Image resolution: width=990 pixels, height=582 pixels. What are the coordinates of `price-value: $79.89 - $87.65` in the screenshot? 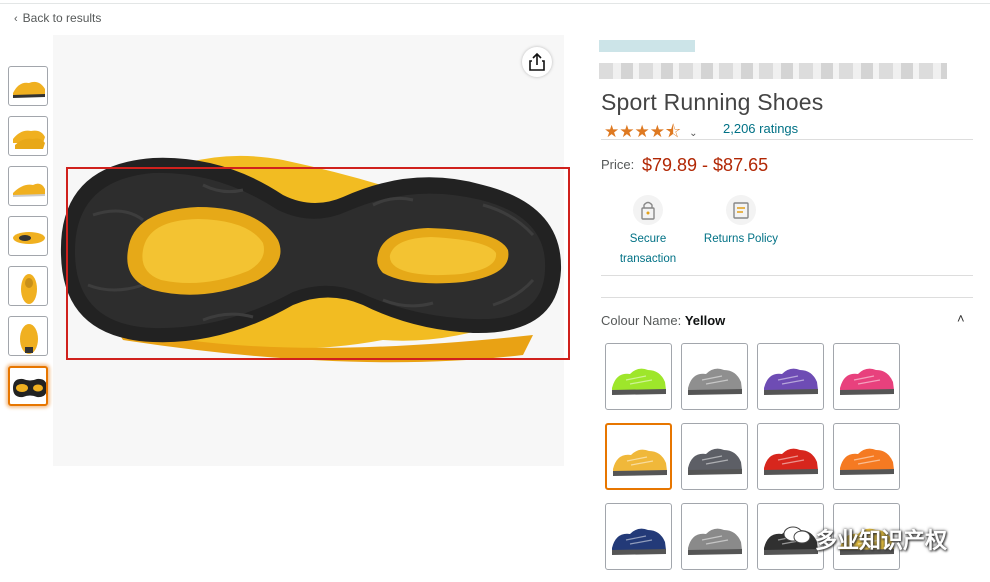 It's located at (705, 165).